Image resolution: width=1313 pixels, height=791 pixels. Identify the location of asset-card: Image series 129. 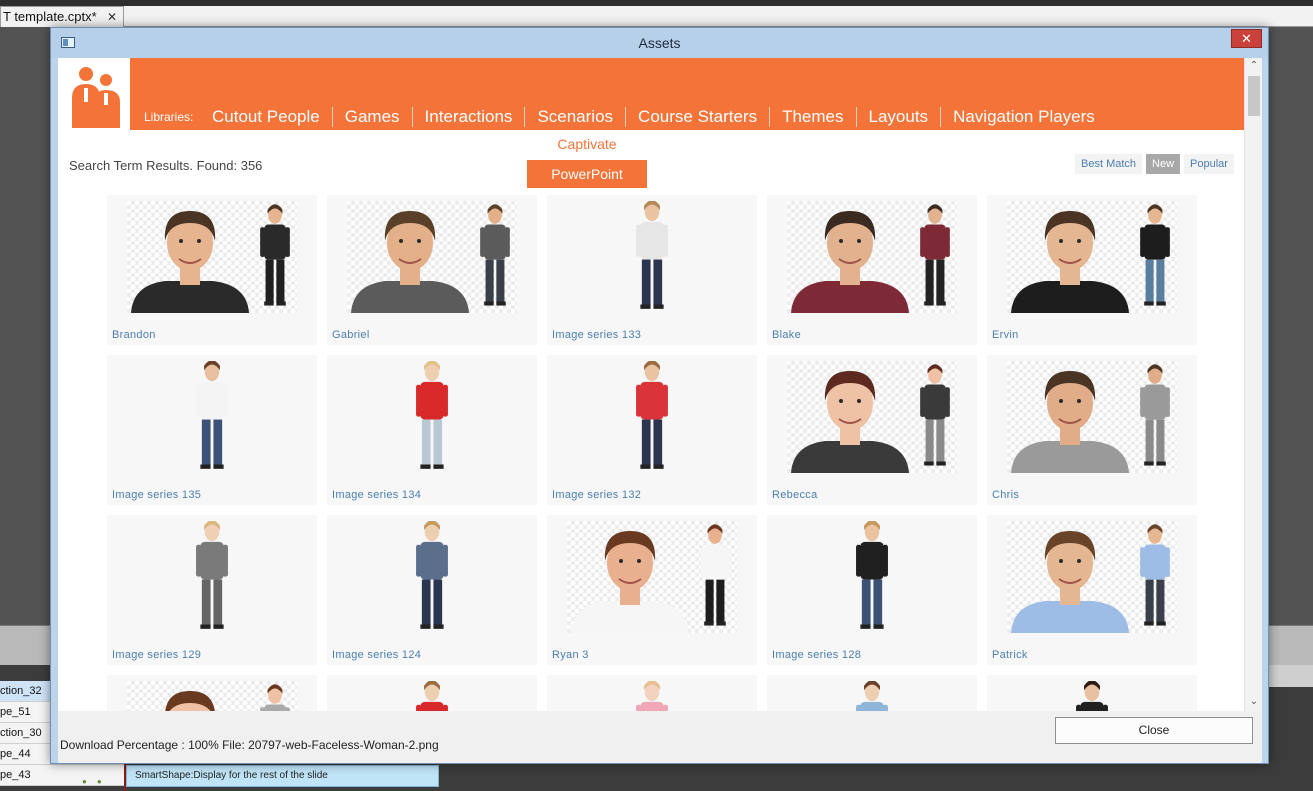
(212, 590).